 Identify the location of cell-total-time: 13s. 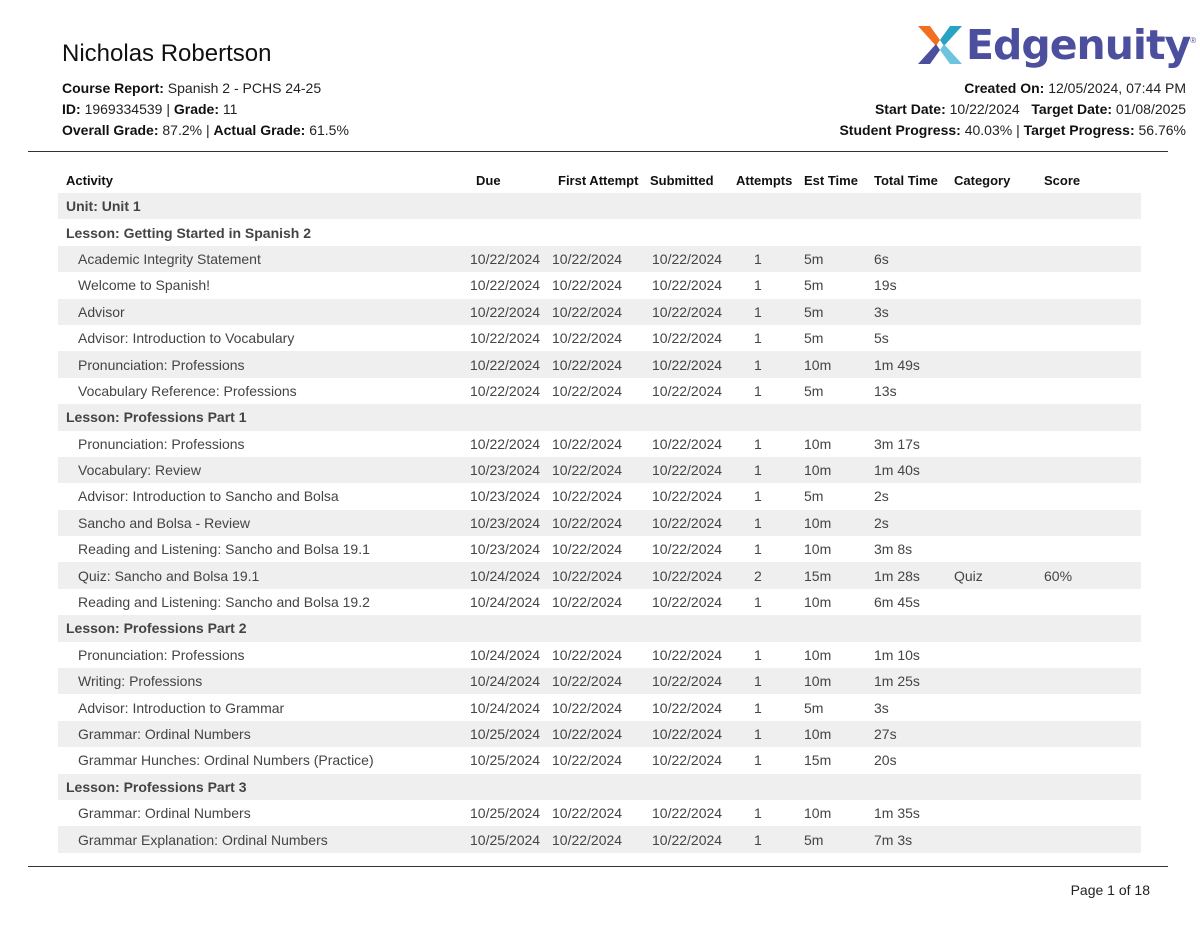
(885, 390).